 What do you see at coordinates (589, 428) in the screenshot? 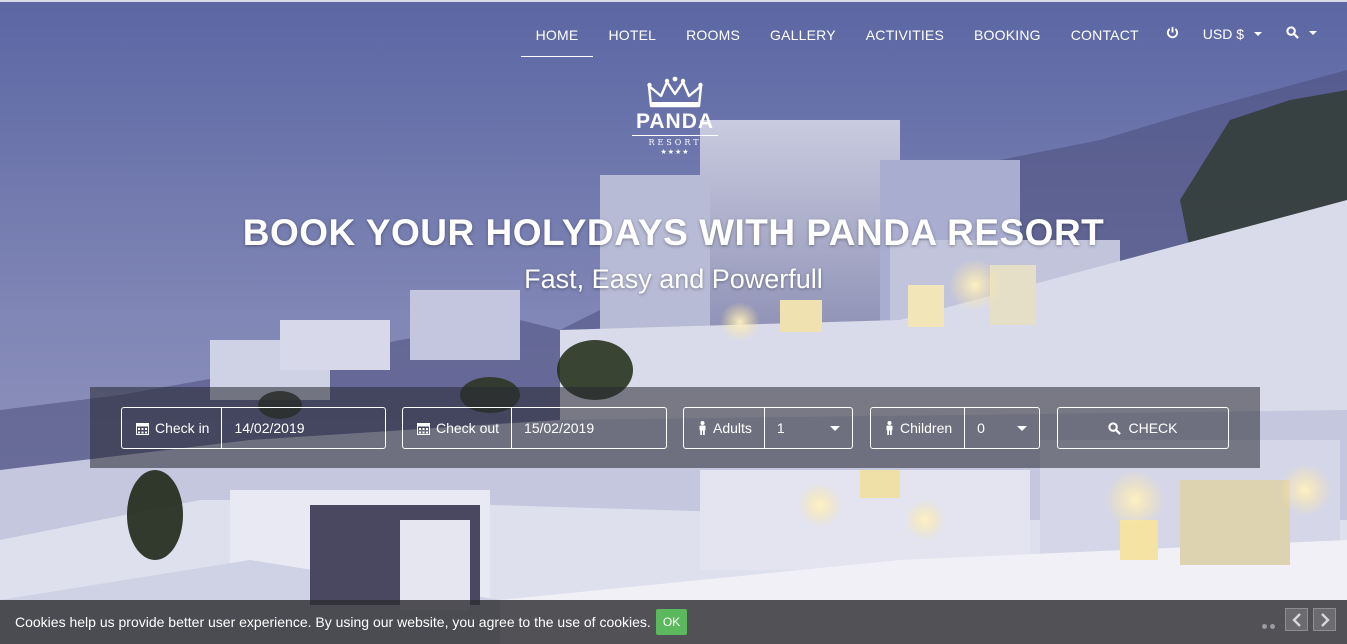
I see `checkout-input: 15/02/2019` at bounding box center [589, 428].